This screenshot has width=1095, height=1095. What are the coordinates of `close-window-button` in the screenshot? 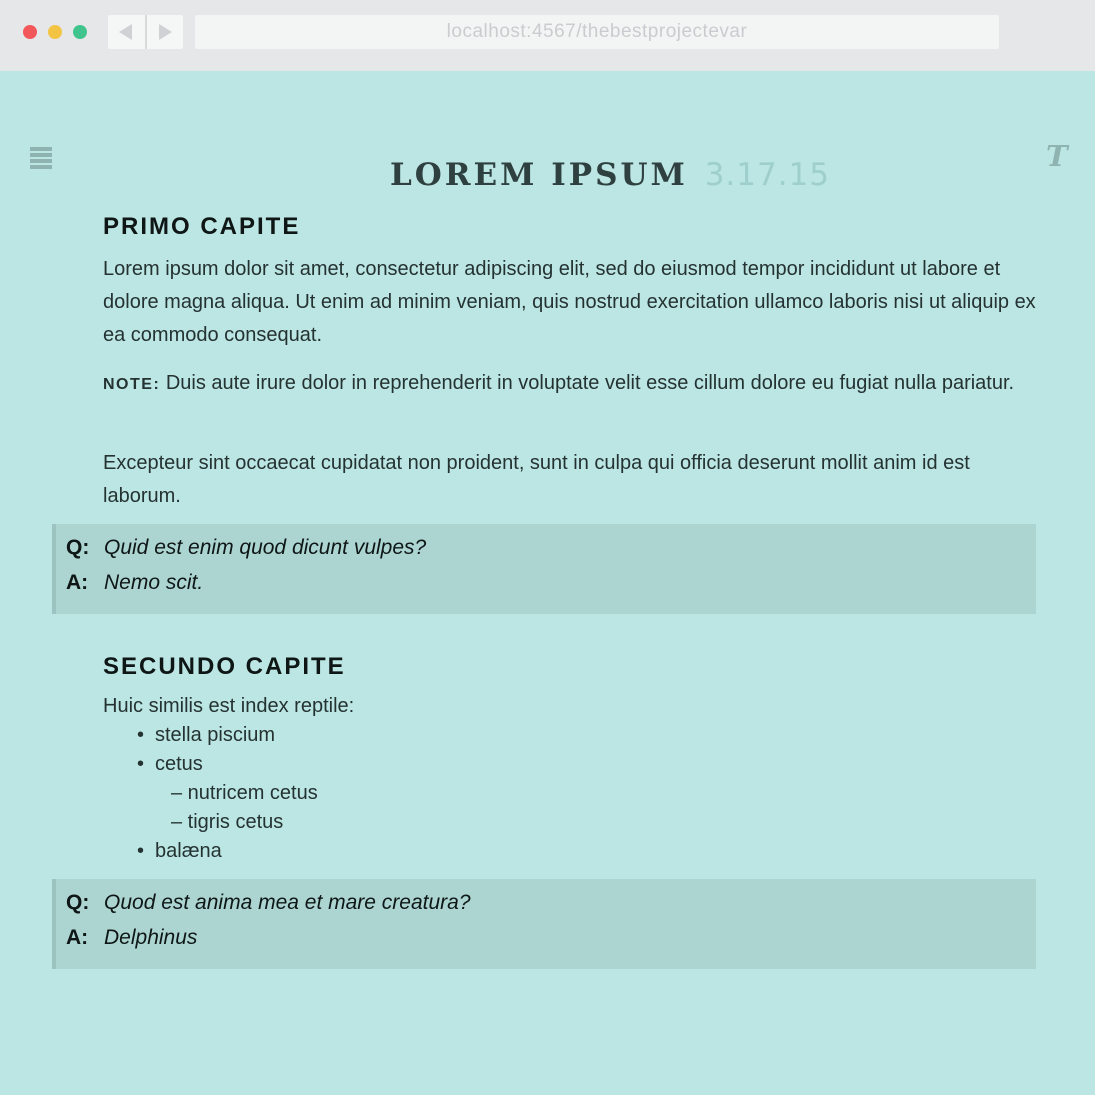 It's located at (30, 32).